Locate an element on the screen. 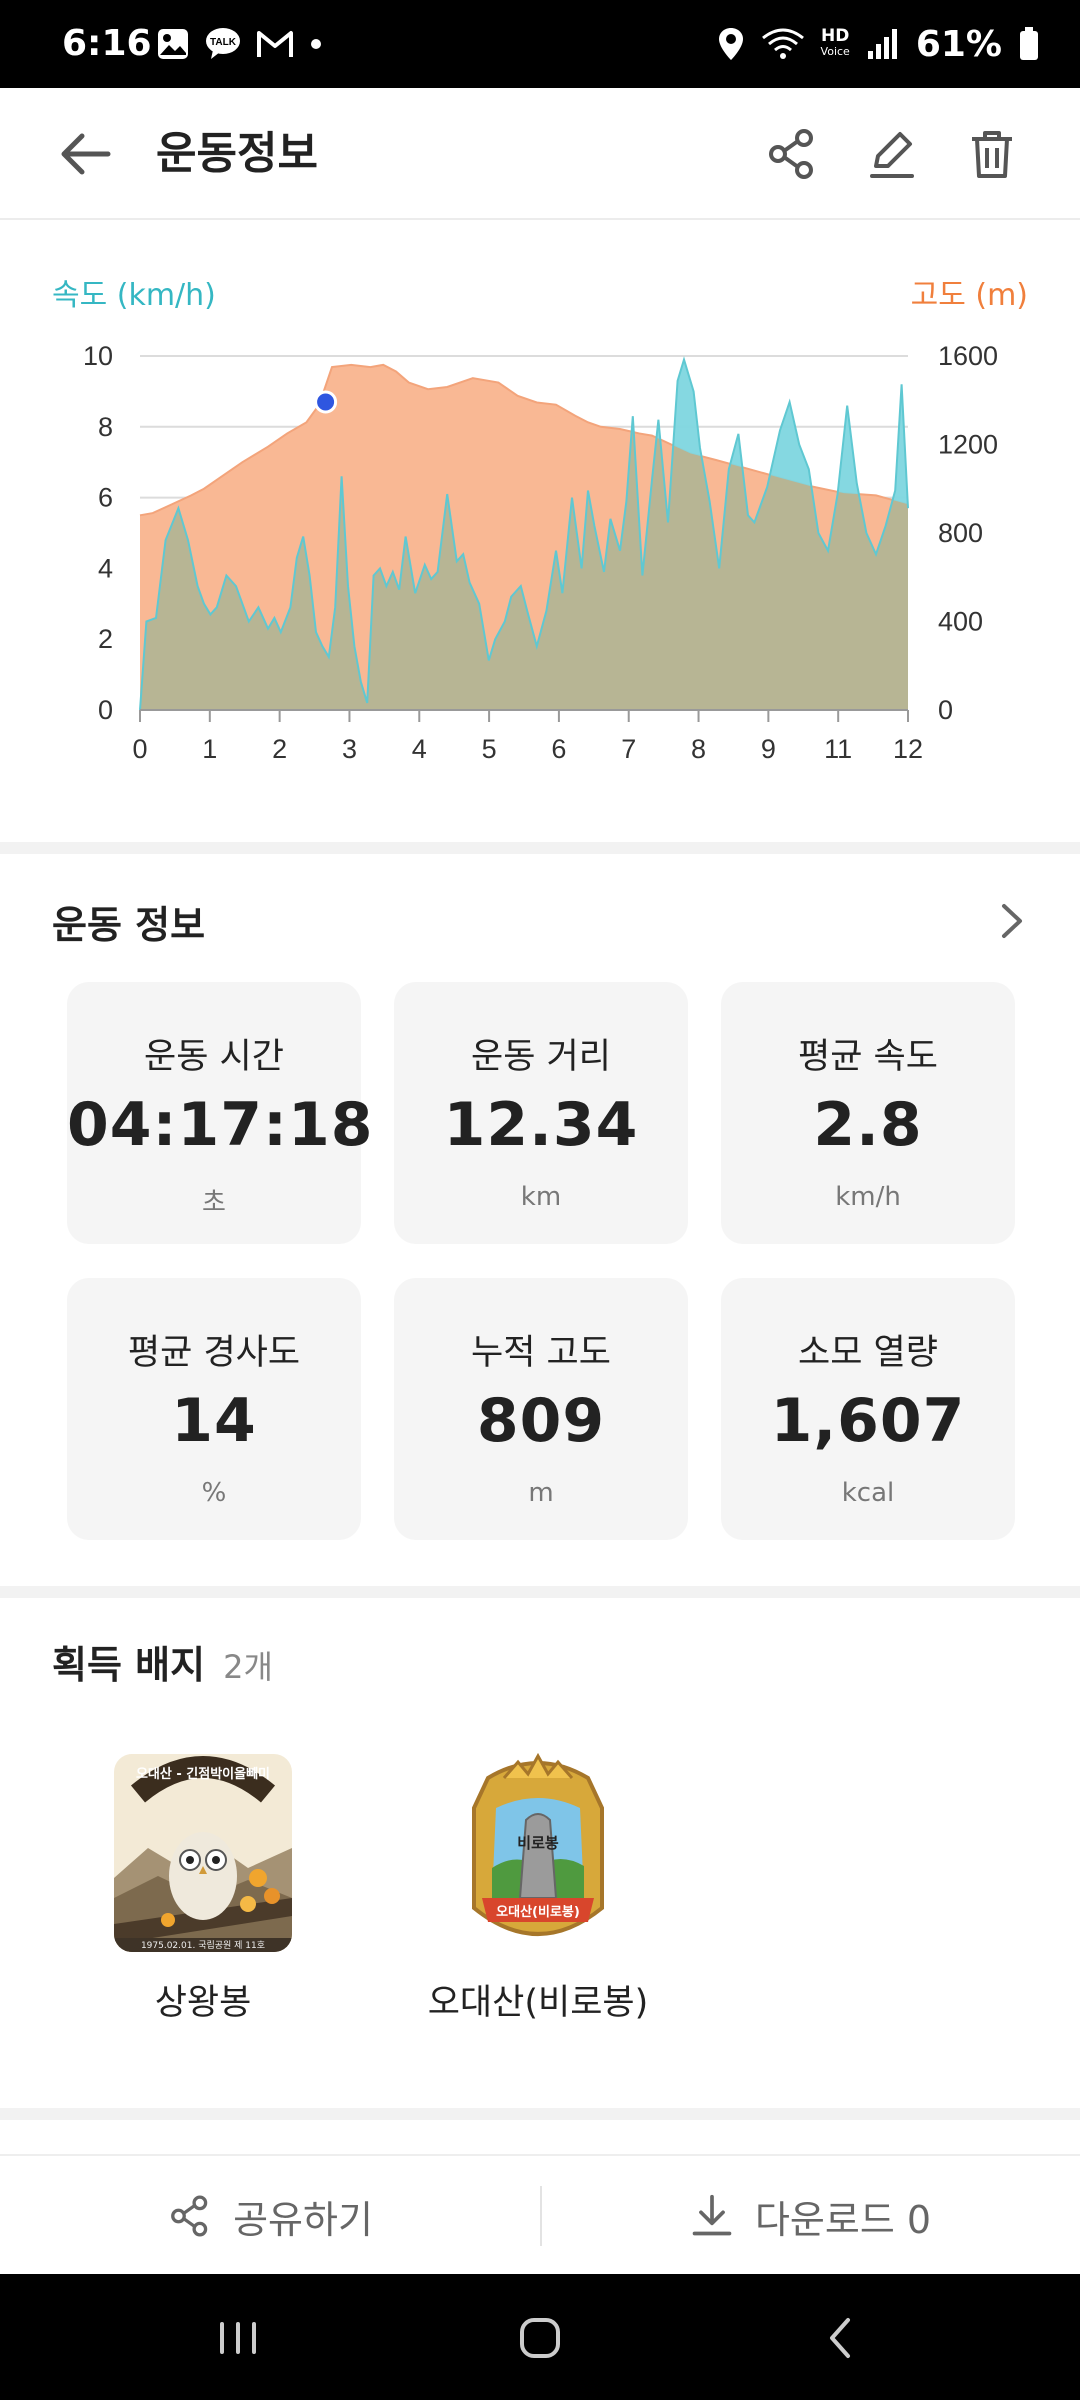  x-tick-label: 12 is located at coordinates (908, 749).